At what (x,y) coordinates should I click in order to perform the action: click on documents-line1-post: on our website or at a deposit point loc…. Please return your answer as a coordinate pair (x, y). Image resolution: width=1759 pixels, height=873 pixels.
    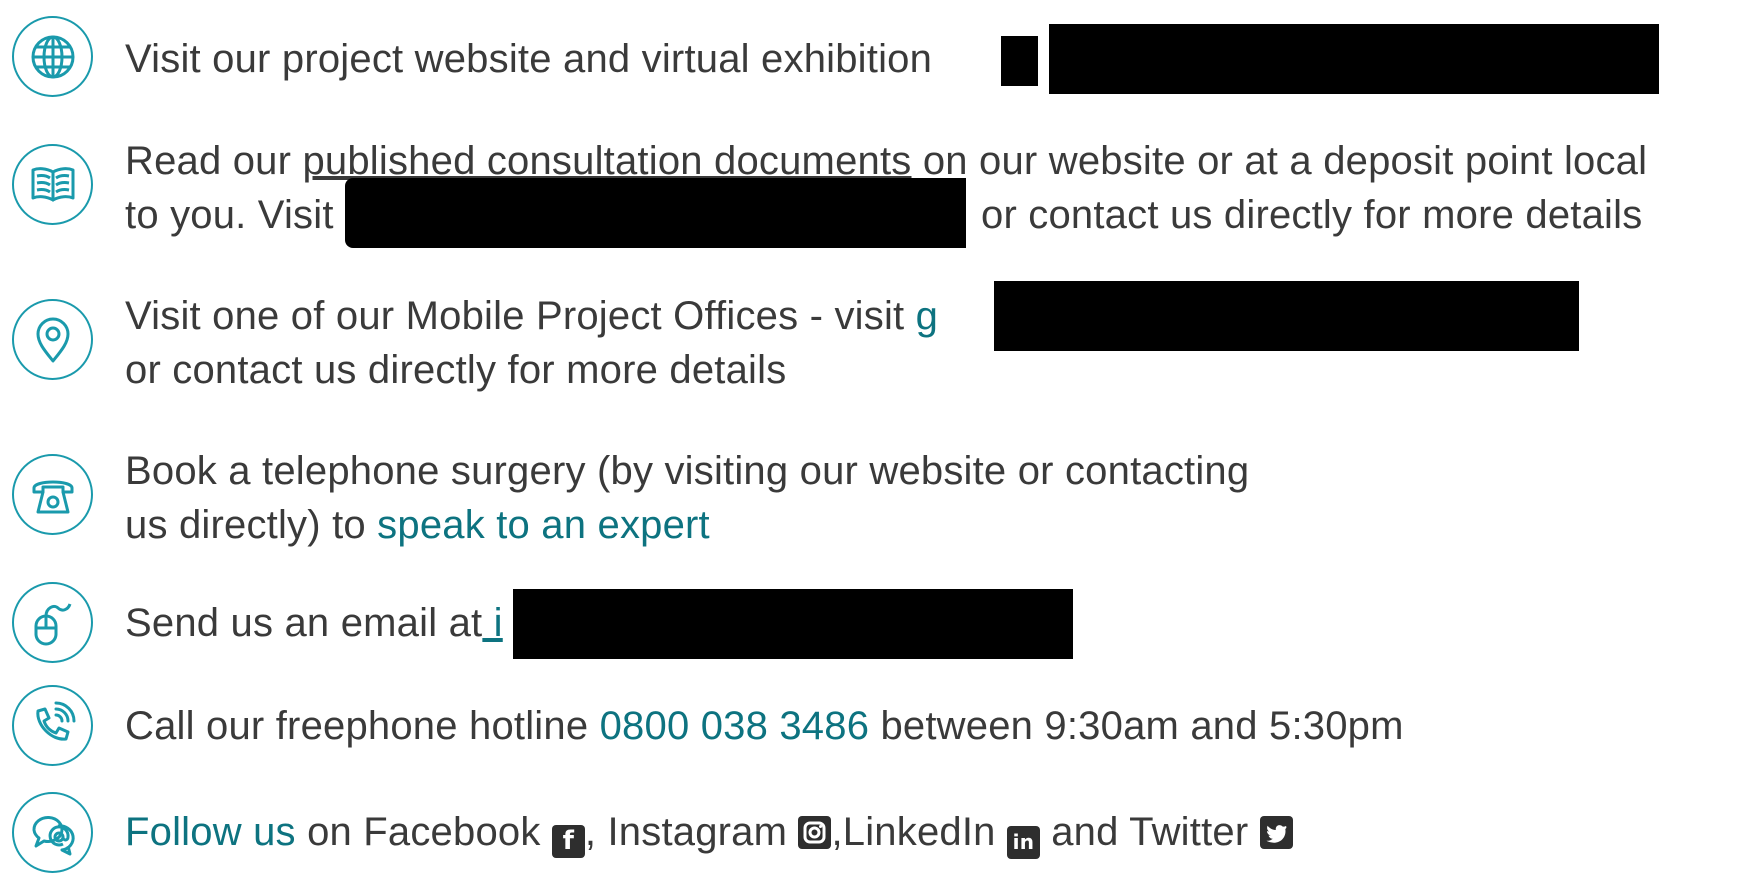
    Looking at the image, I should click on (1279, 161).